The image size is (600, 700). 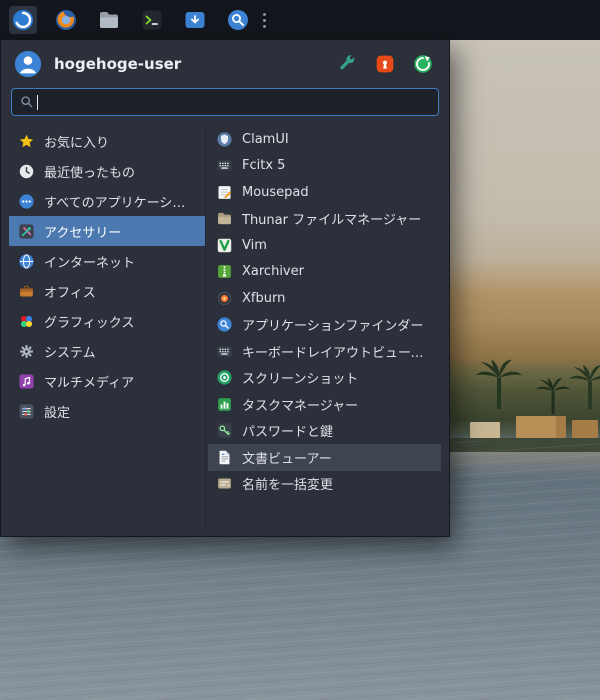 What do you see at coordinates (324, 351) in the screenshot?
I see `app-keyboard-layout-viewer: キーボードレイアウトビューアー` at bounding box center [324, 351].